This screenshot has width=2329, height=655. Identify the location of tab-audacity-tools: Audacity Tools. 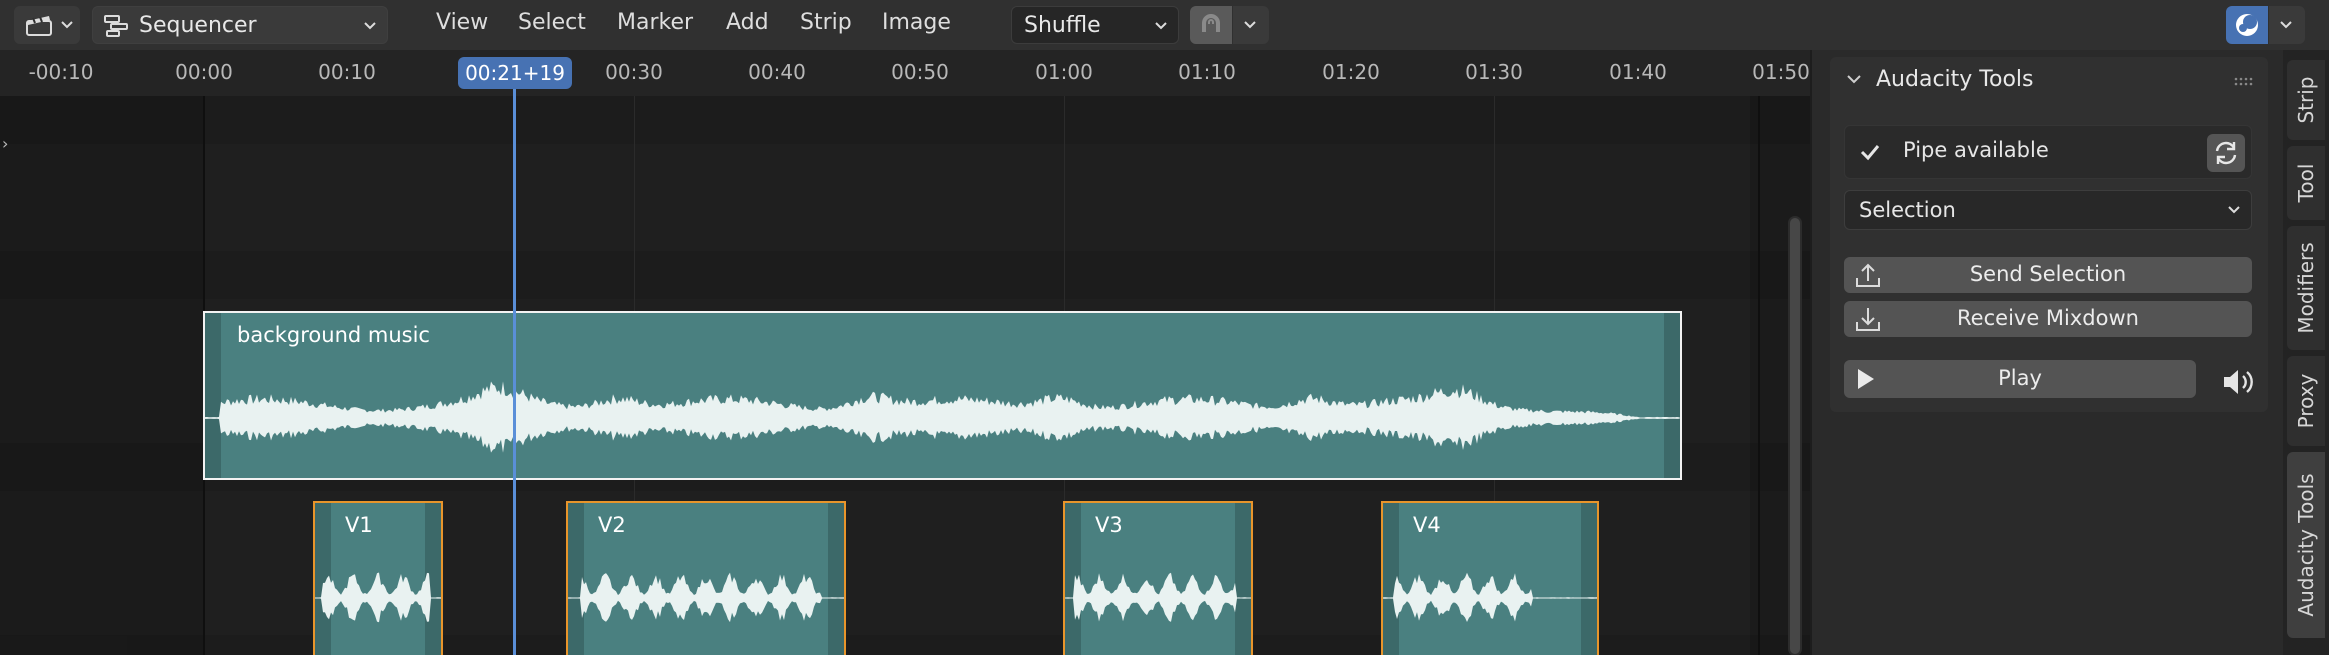
(2306, 545).